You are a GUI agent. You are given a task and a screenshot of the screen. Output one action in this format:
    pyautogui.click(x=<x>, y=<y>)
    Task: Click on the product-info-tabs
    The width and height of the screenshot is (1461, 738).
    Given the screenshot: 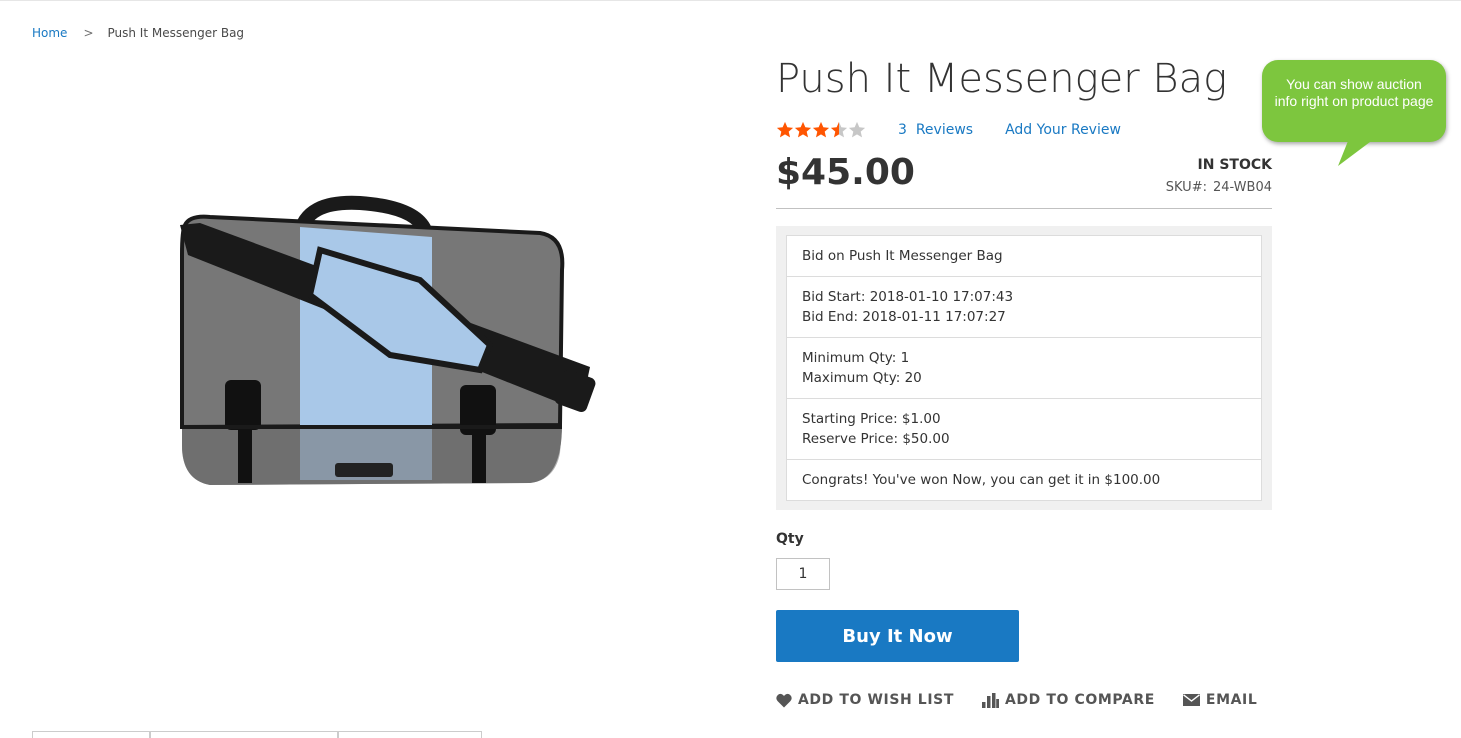 What is the action you would take?
    pyautogui.click(x=257, y=734)
    